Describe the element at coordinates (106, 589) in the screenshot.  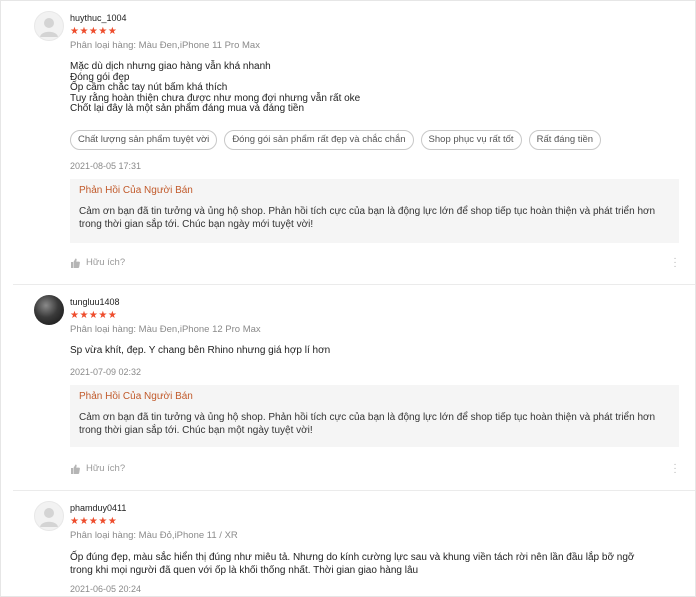
I see `review-timestamp: 2021-06-05 20:24` at that location.